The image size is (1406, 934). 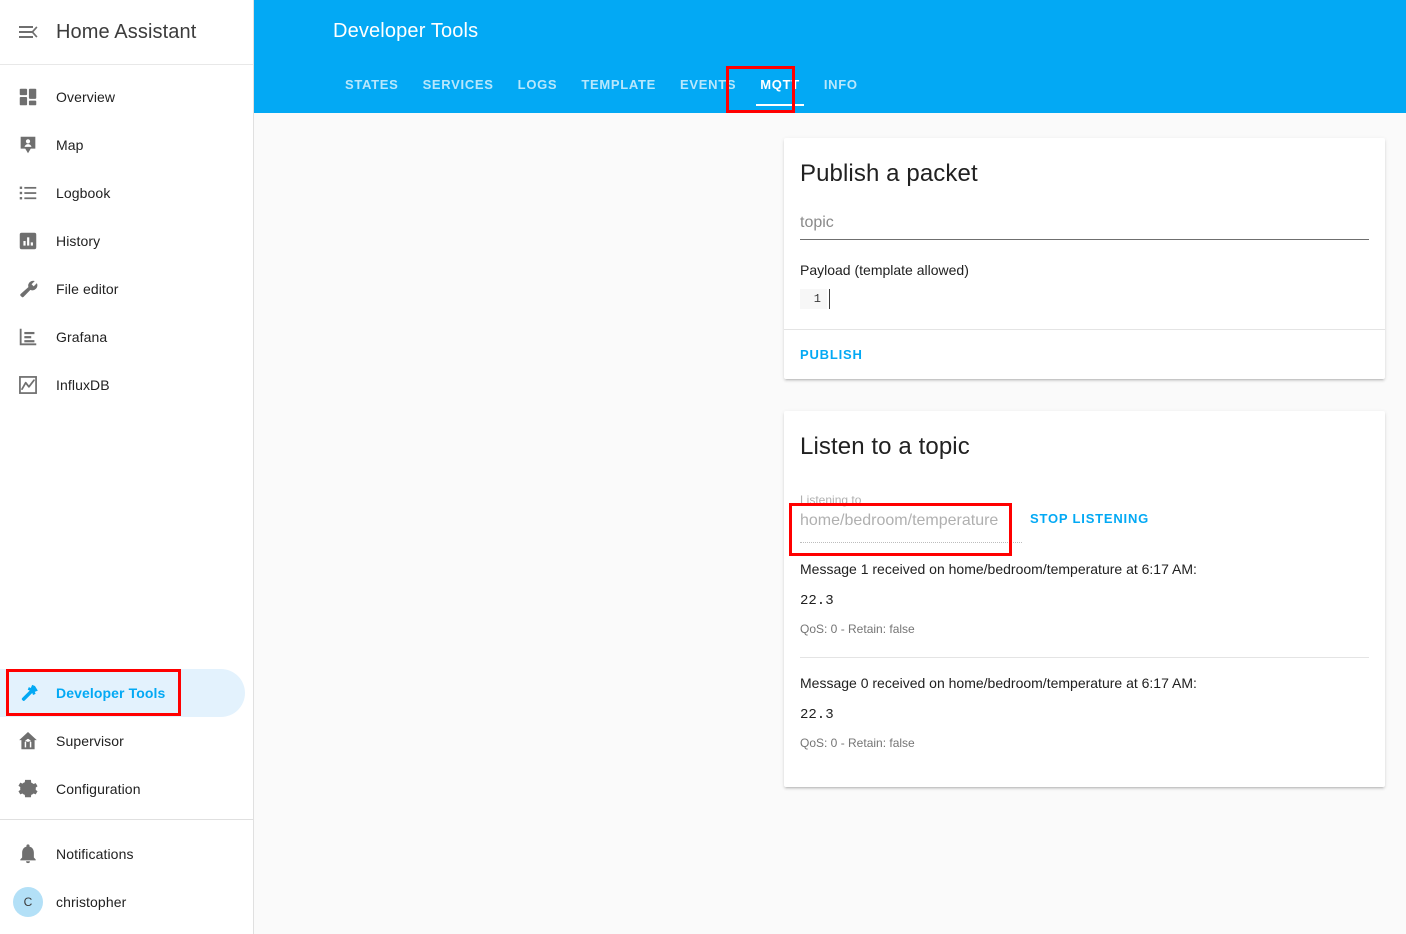 What do you see at coordinates (83, 385) in the screenshot?
I see `sidebar-item-label: InfluxDB` at bounding box center [83, 385].